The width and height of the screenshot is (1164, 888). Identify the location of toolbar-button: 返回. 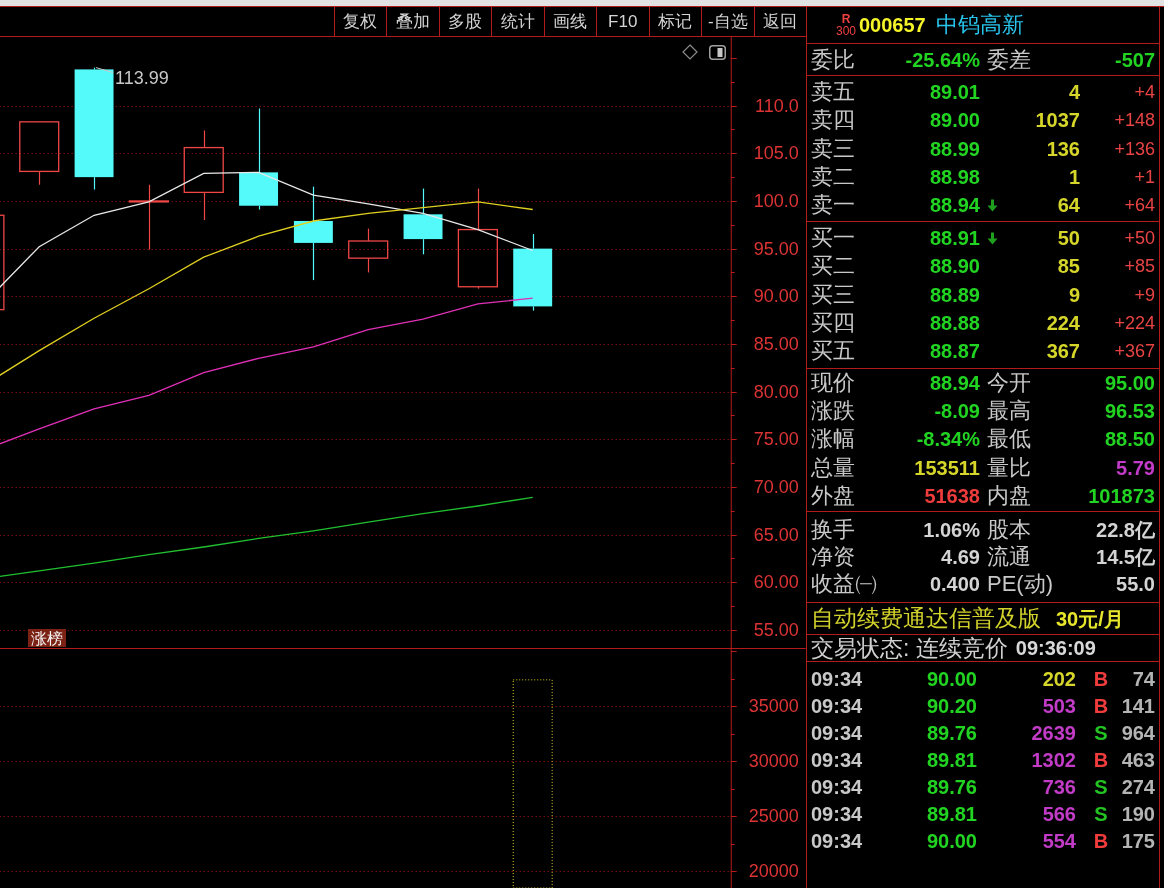
(779, 21).